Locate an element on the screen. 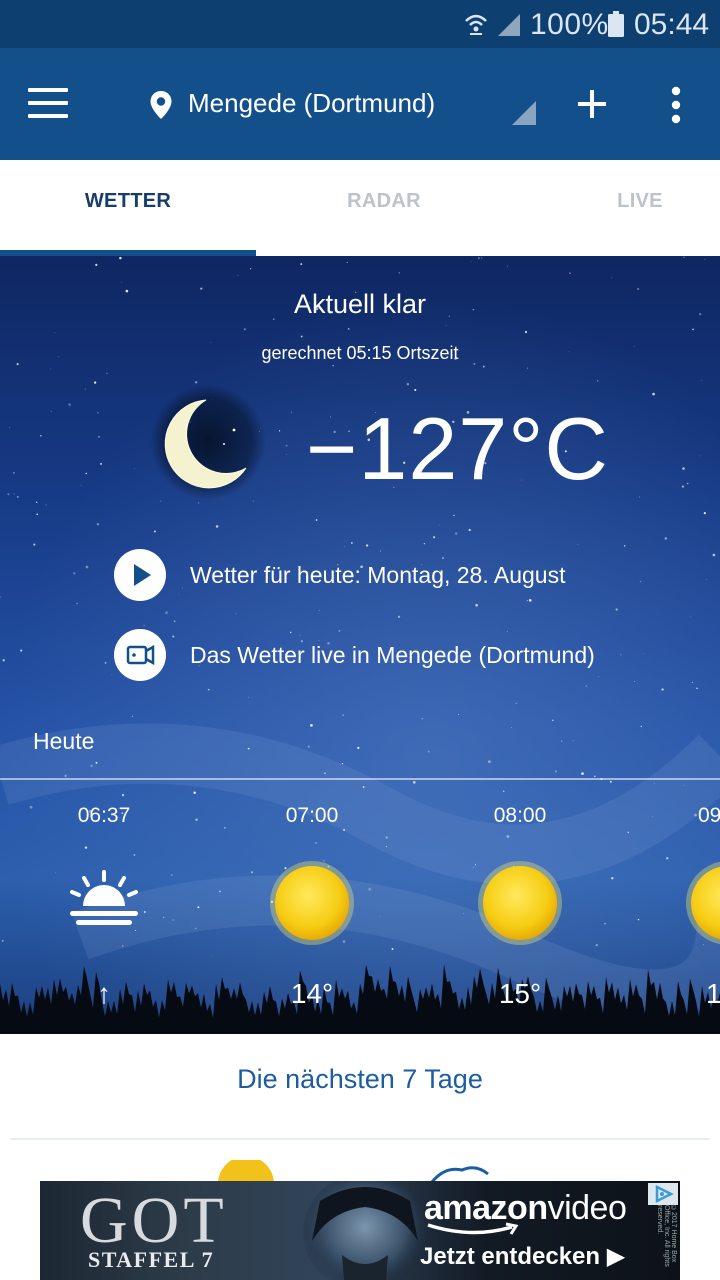 The height and width of the screenshot is (1280, 720). ad-subtitle: STAFFEL 7 is located at coordinates (151, 1259).